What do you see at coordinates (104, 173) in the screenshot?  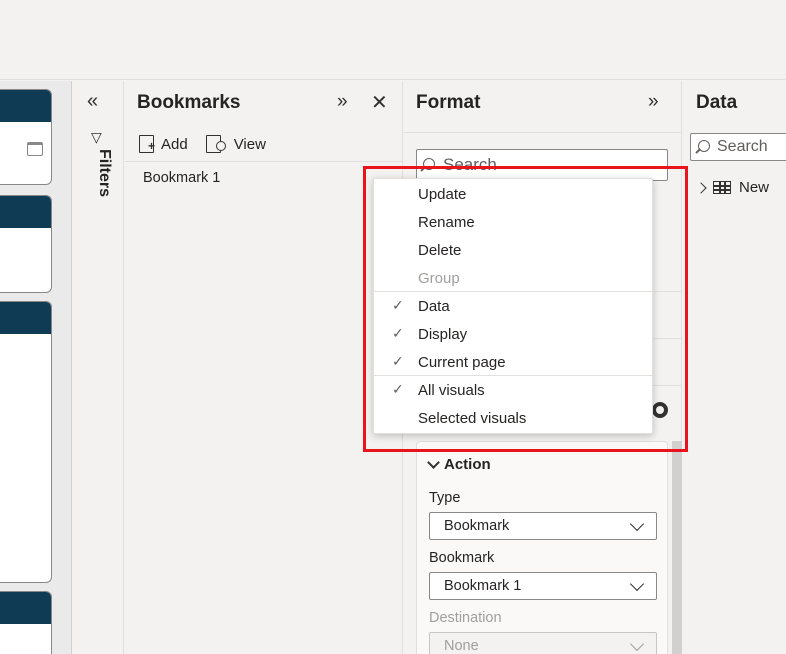 I see `filters-label: Filters` at bounding box center [104, 173].